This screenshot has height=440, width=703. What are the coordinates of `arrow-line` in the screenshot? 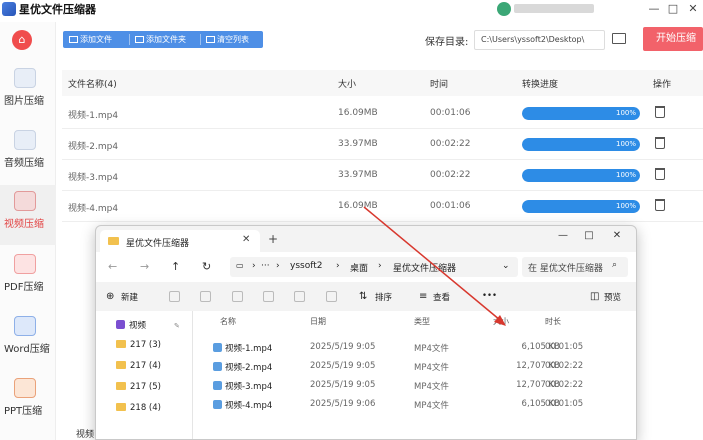 It's located at (432, 263).